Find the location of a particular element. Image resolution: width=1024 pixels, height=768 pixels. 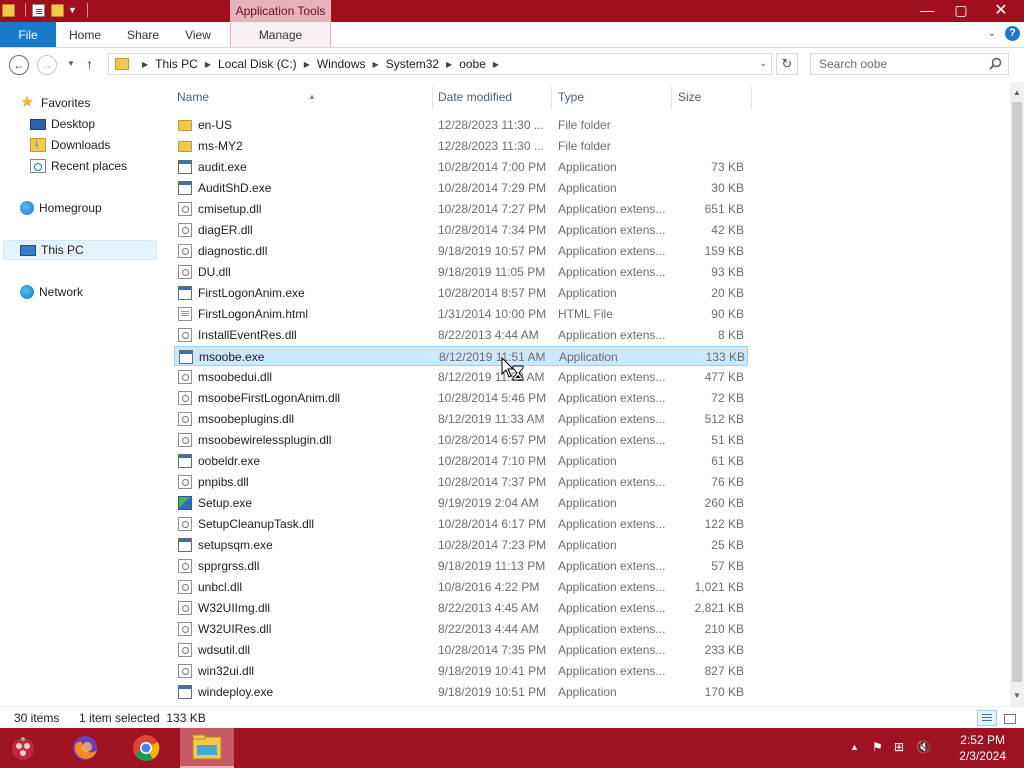

help-icon: ? is located at coordinates (1012, 33).